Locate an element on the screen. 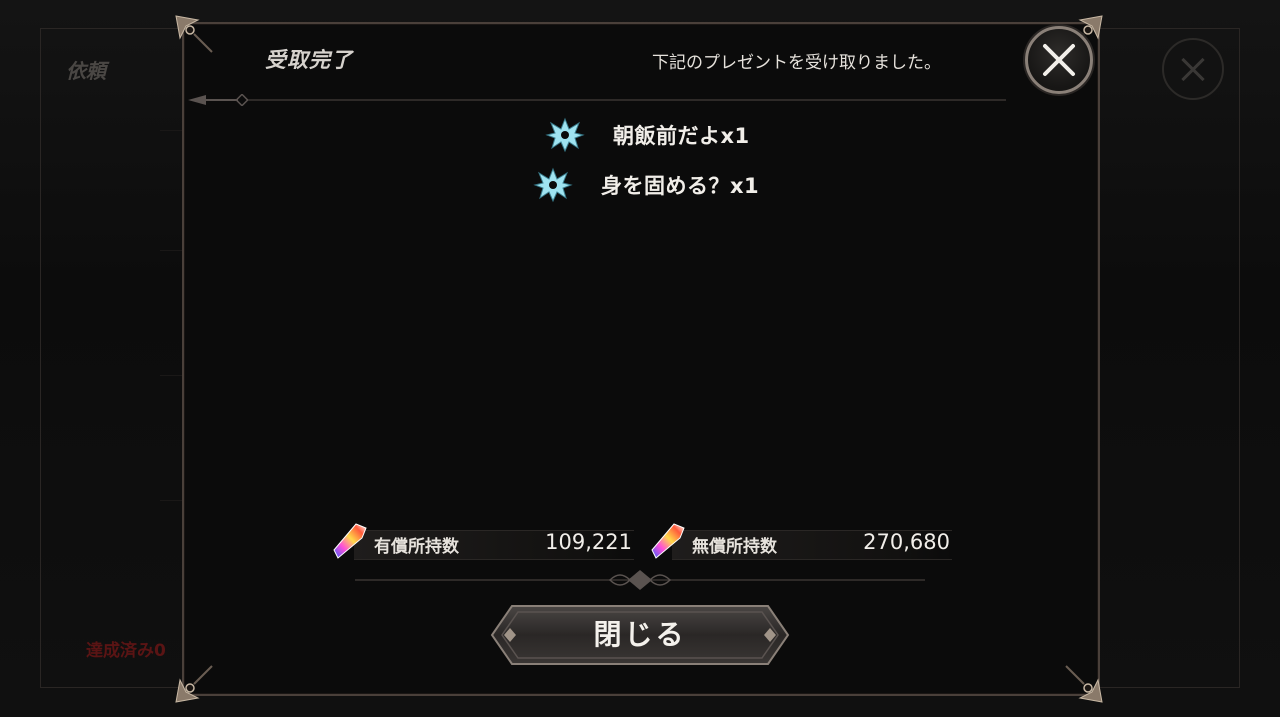  counter-value: 109,221 is located at coordinates (588, 542).